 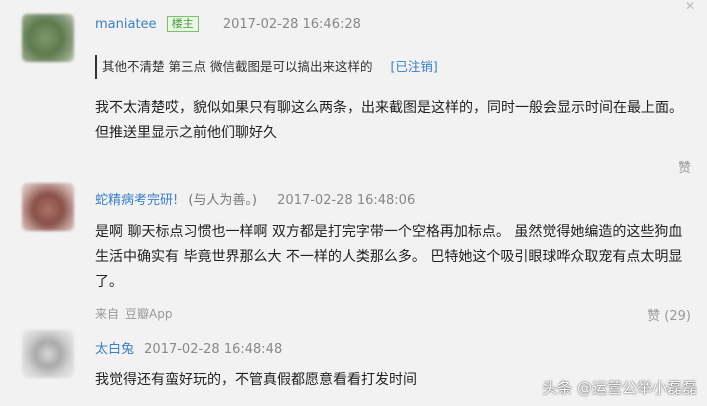 I want to click on timestamp: 2017-02-28 16:48:48, so click(x=213, y=349).